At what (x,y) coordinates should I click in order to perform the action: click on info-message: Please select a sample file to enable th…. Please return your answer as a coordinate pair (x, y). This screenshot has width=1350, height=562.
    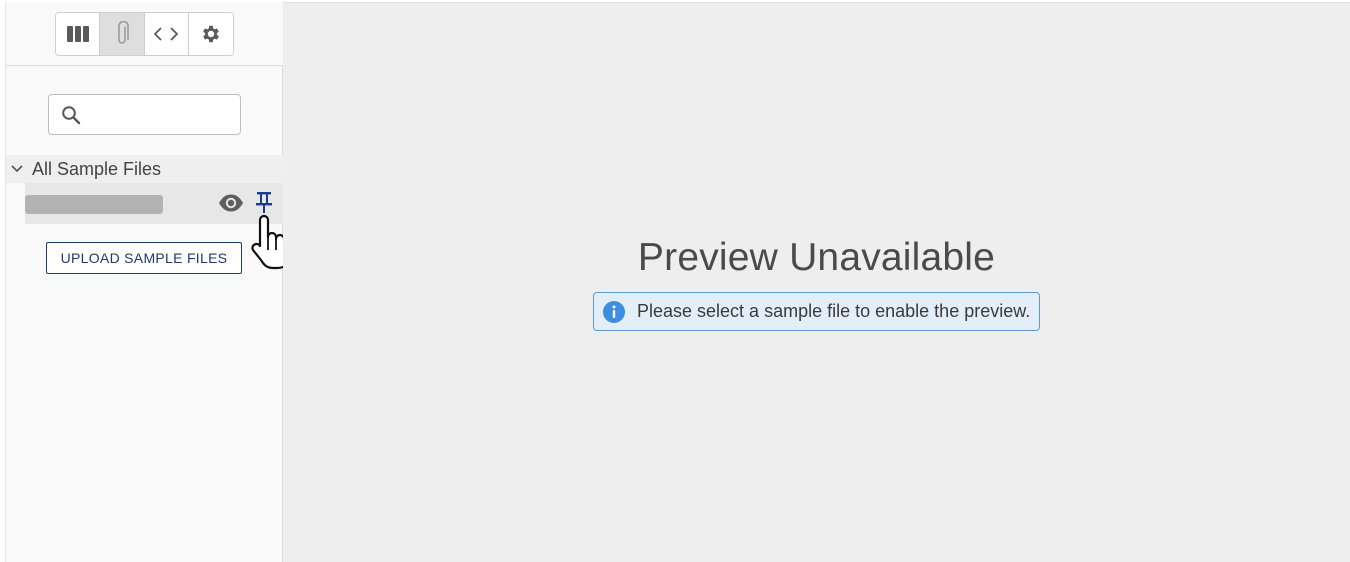
    Looking at the image, I should click on (834, 311).